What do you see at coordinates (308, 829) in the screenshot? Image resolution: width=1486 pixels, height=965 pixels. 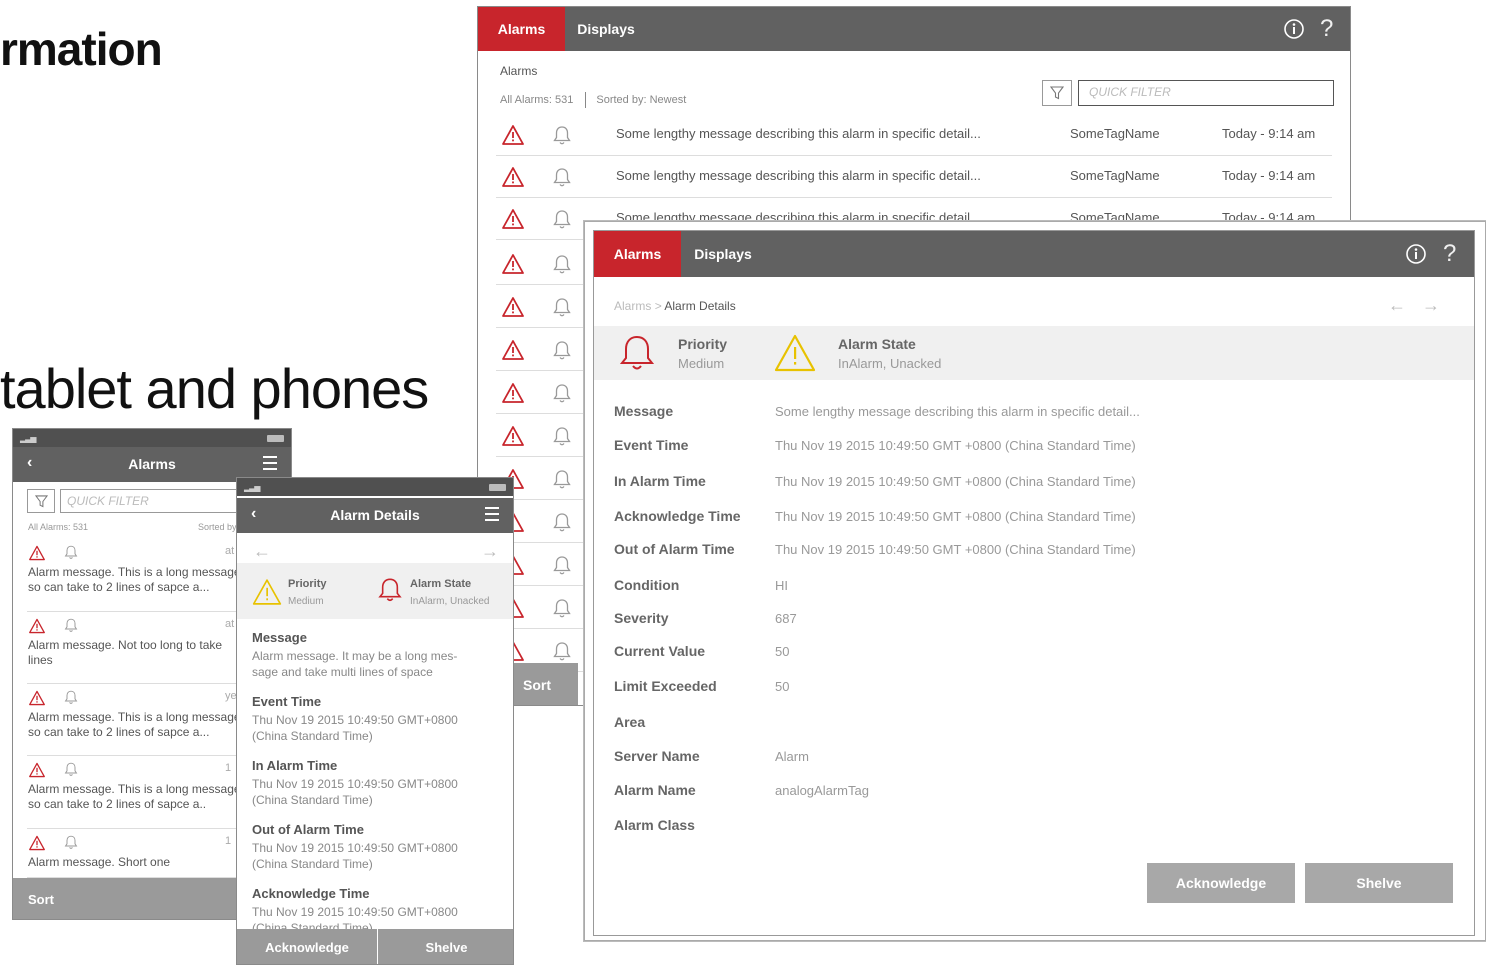 I see `field-label: Out of Alarm Time` at bounding box center [308, 829].